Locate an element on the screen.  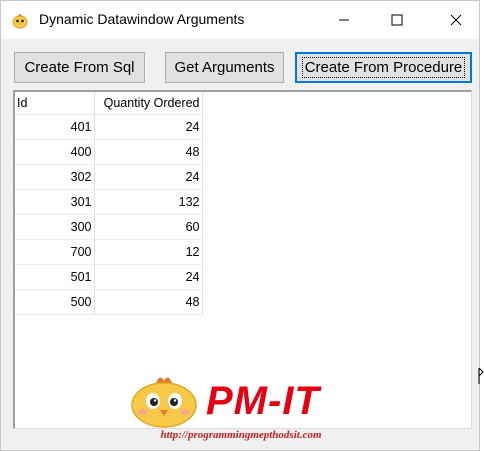
cell-id: 400 is located at coordinates (55, 152).